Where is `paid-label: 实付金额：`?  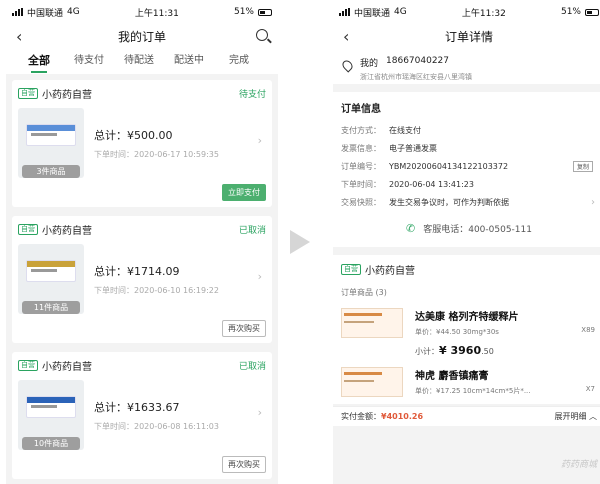 paid-label: 实付金额： is located at coordinates (361, 416).